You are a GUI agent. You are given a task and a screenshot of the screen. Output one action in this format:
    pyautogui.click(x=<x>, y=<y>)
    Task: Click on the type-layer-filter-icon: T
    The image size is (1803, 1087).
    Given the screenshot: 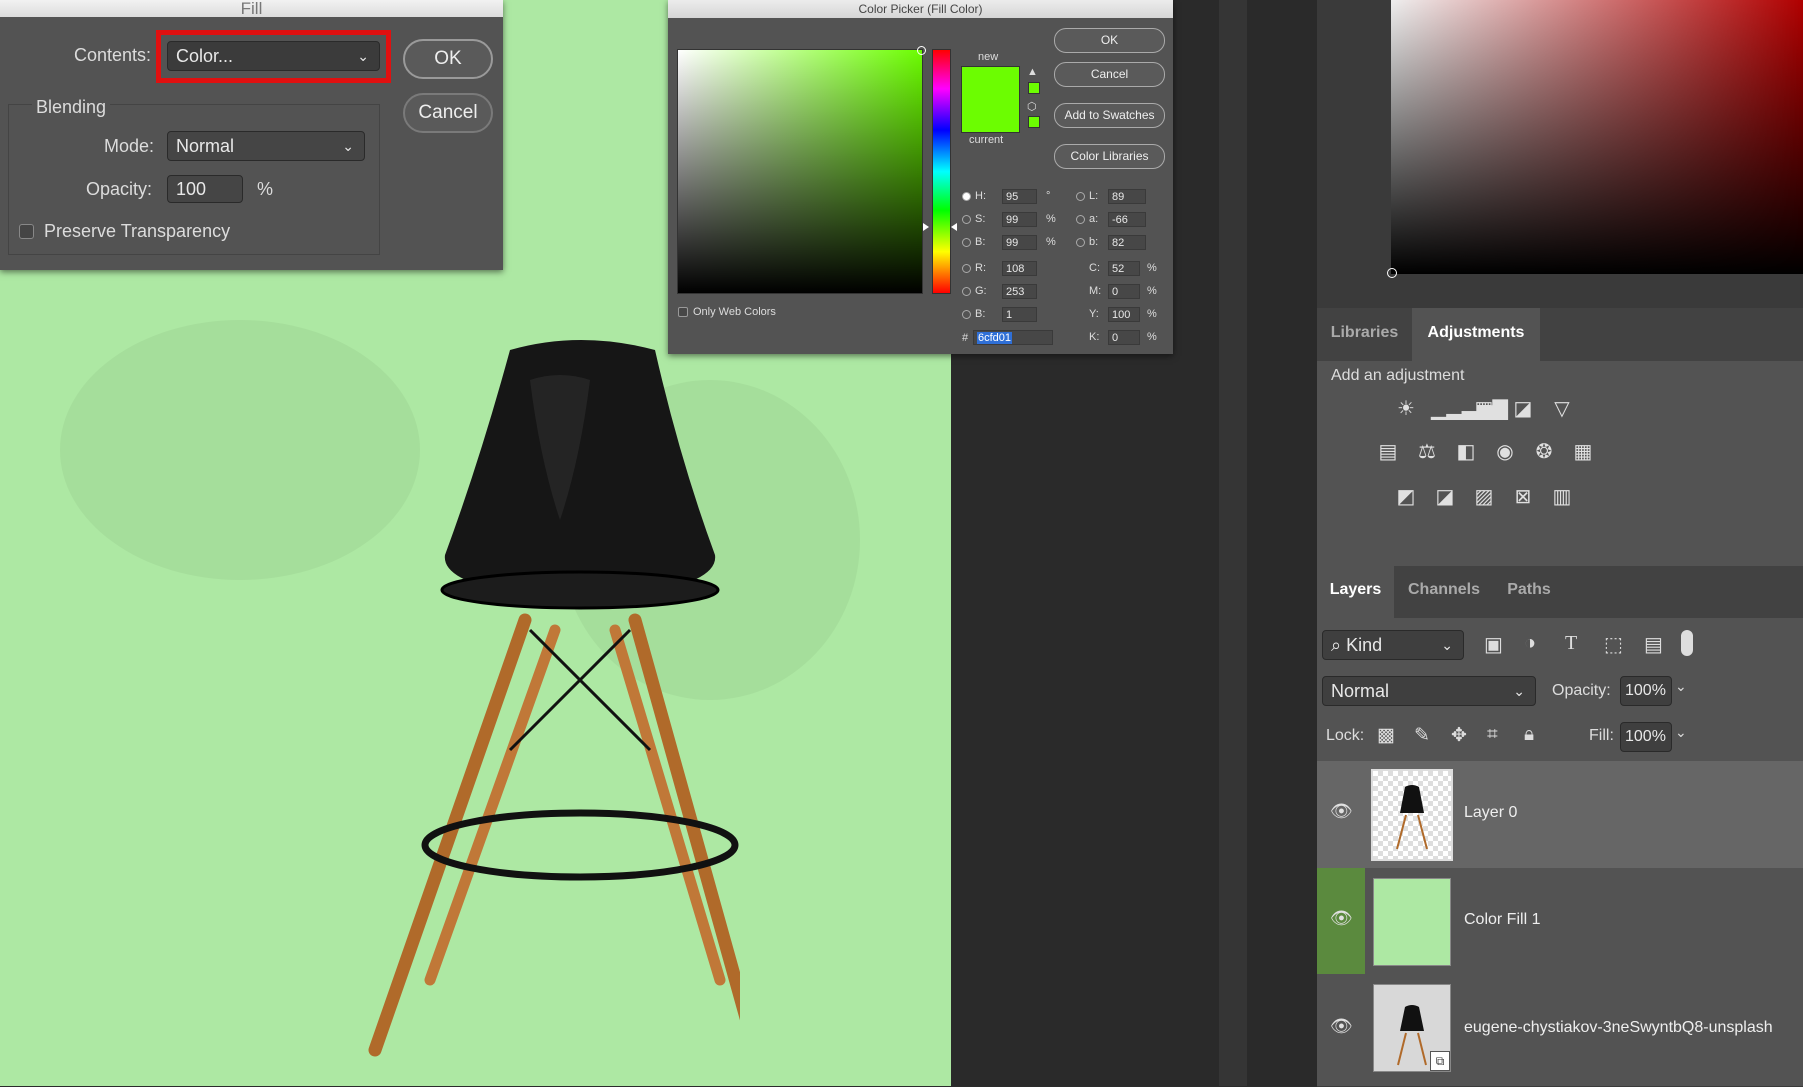 What is the action you would take?
    pyautogui.click(x=1571, y=643)
    